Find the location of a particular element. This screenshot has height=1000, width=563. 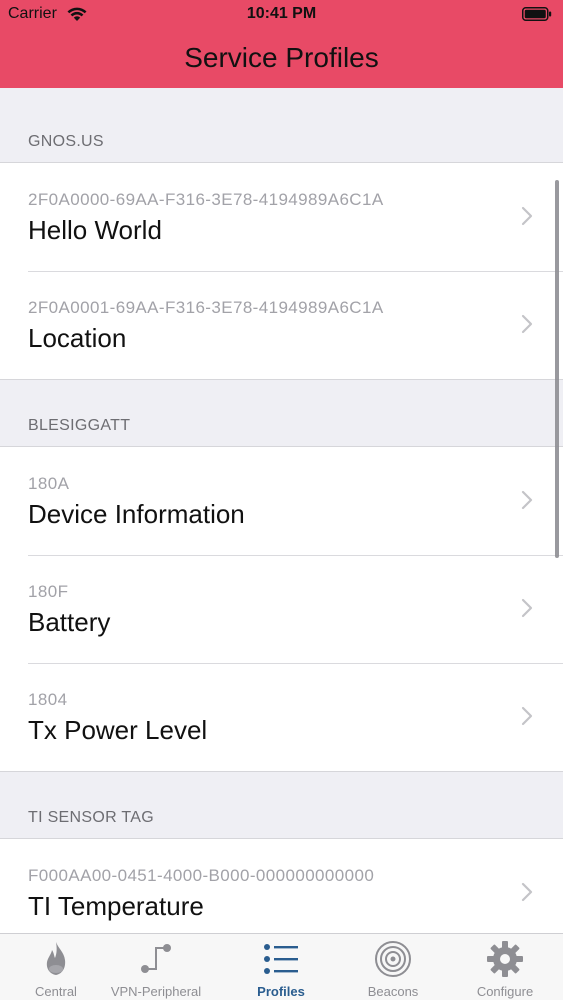

tab-vpn-peripheral: VPN-Peripheral is located at coordinates (156, 967).